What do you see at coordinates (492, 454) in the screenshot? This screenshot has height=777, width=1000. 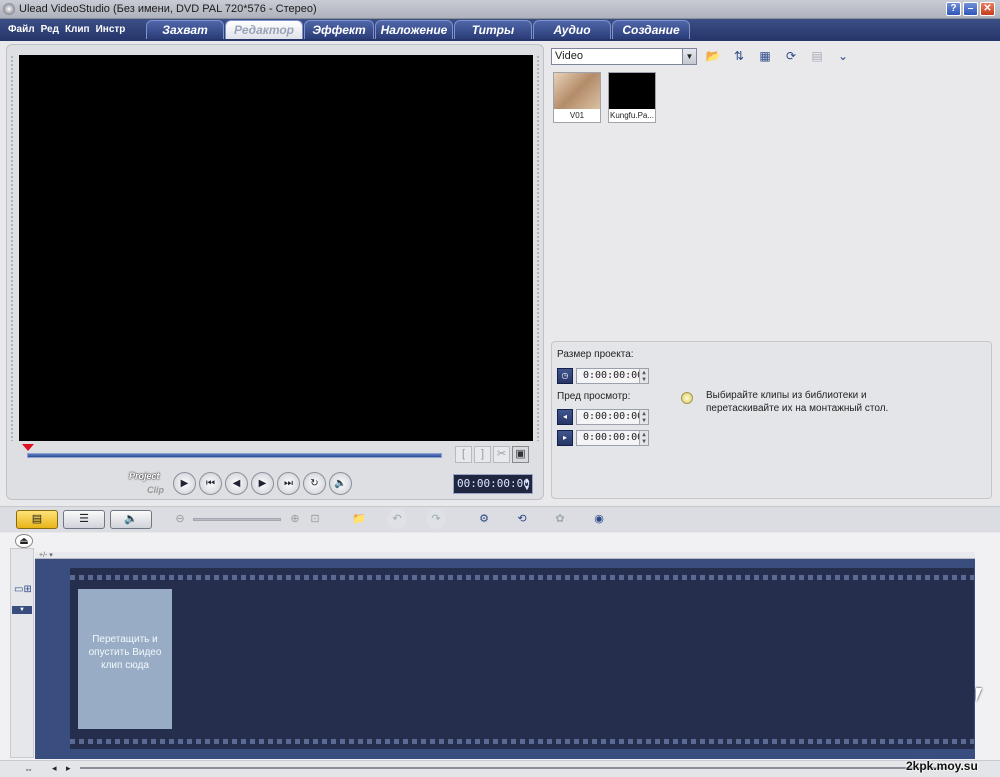 I see `trim-controls: [ ] ✂ ▣` at bounding box center [492, 454].